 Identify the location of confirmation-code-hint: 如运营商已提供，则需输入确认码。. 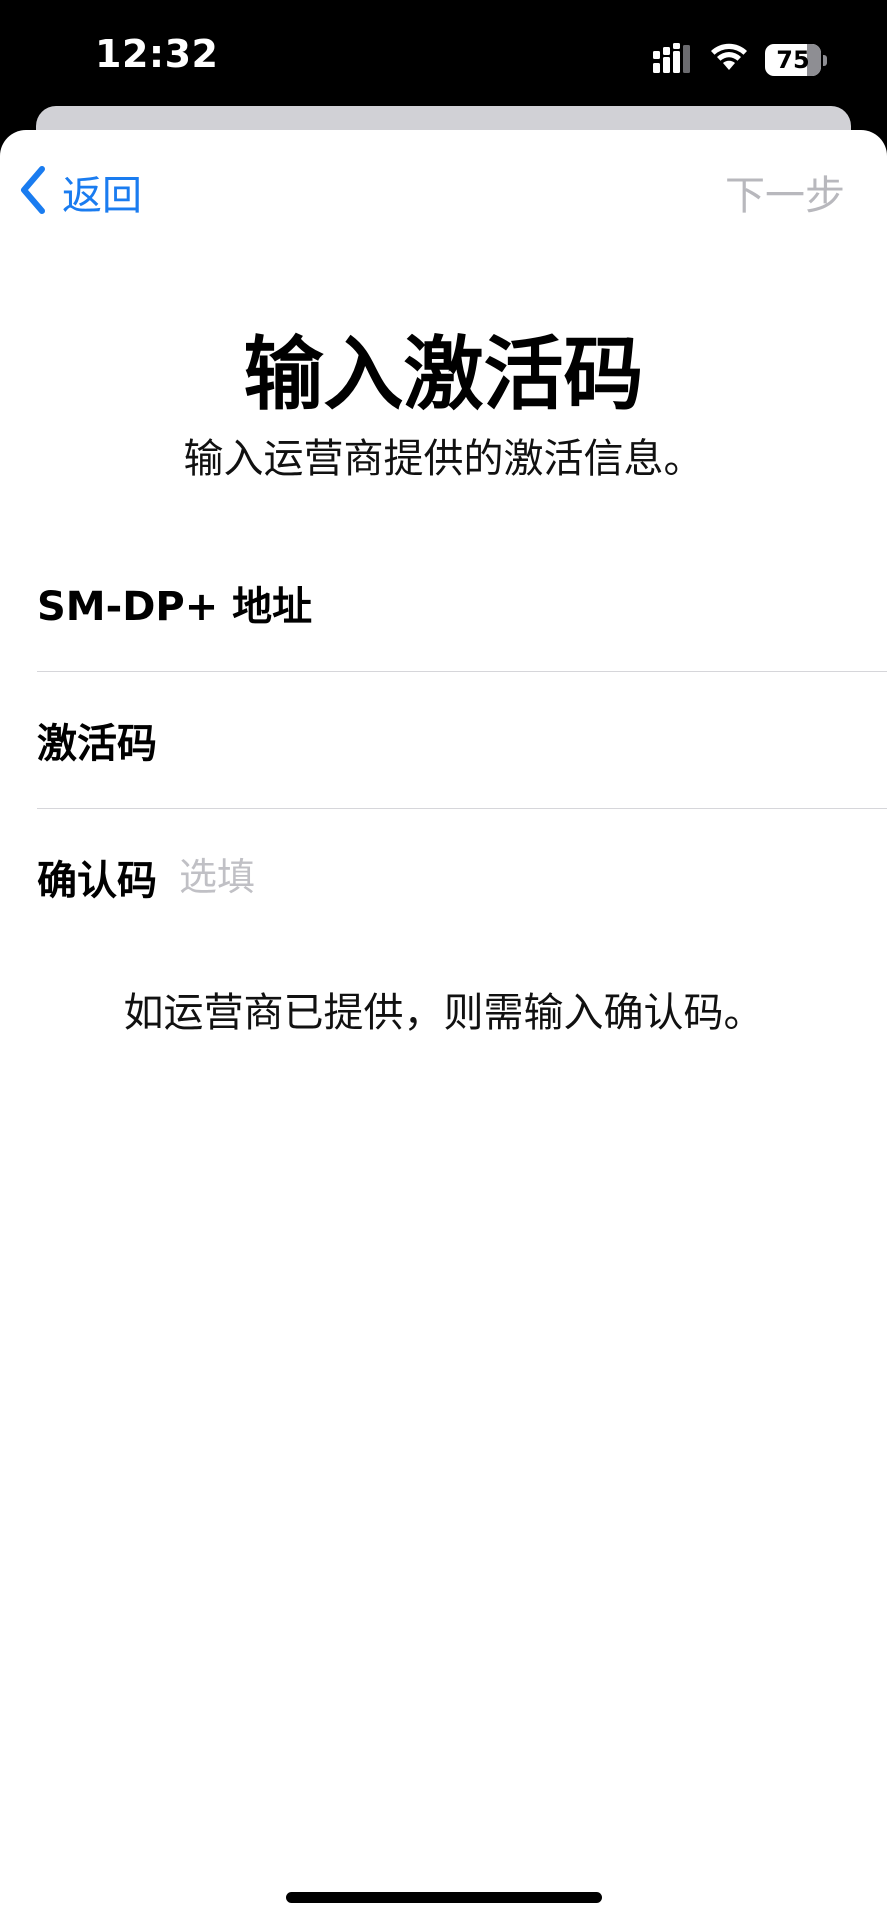
(443, 1013).